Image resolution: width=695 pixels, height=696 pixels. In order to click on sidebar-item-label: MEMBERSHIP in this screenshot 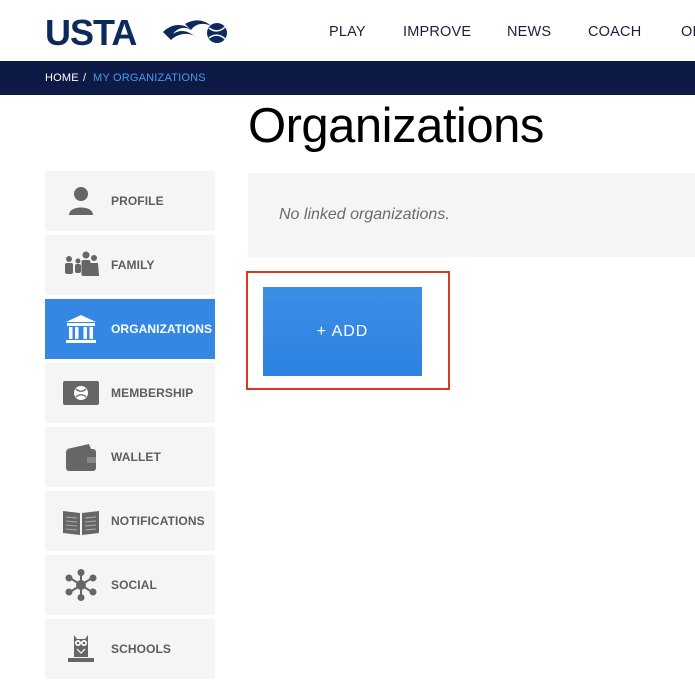, I will do `click(152, 393)`.